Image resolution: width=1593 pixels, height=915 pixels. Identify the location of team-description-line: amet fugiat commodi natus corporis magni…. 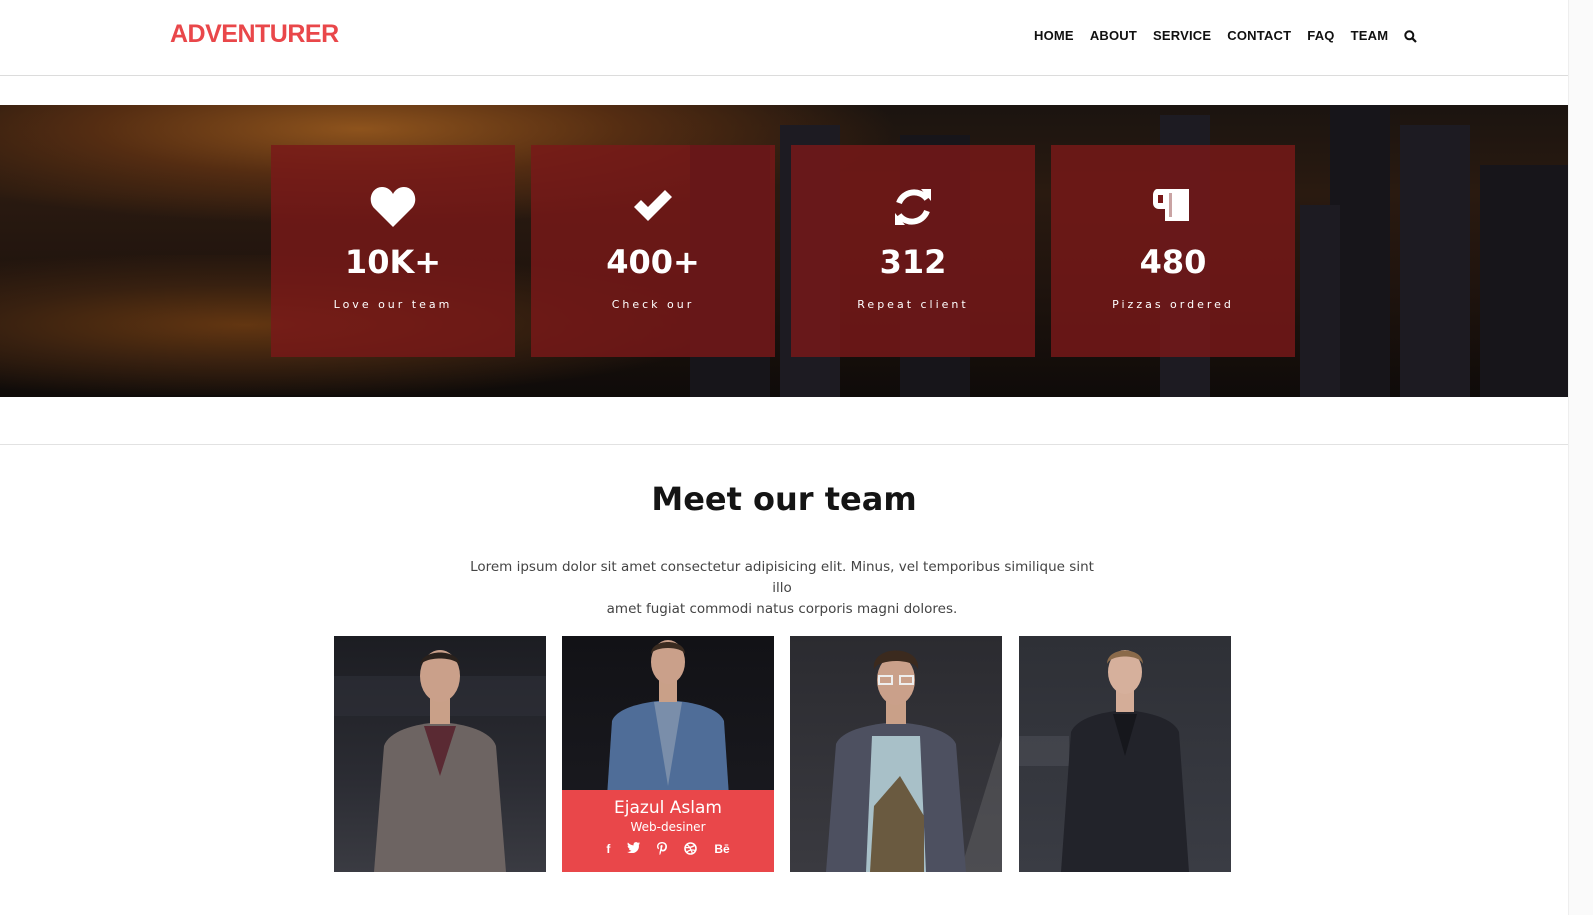
(782, 609).